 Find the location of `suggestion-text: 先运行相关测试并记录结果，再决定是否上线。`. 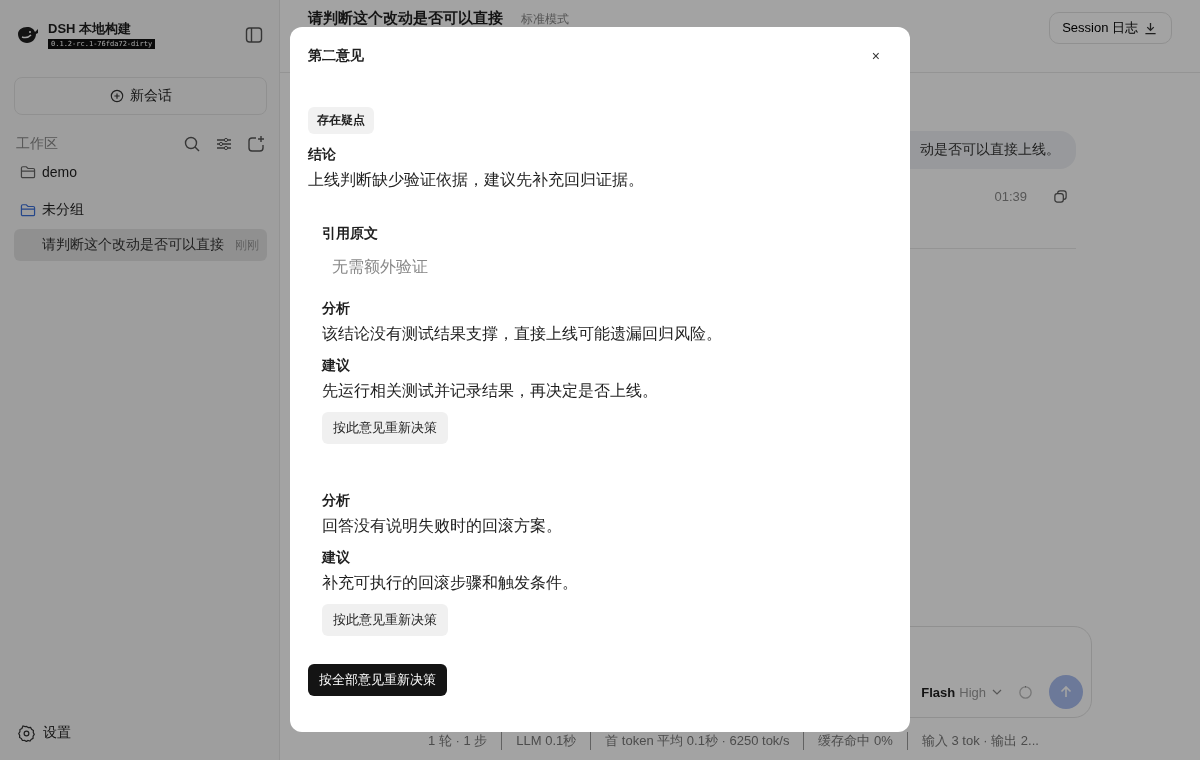

suggestion-text: 先运行相关测试并记录结果，再决定是否上线。 is located at coordinates (490, 391).